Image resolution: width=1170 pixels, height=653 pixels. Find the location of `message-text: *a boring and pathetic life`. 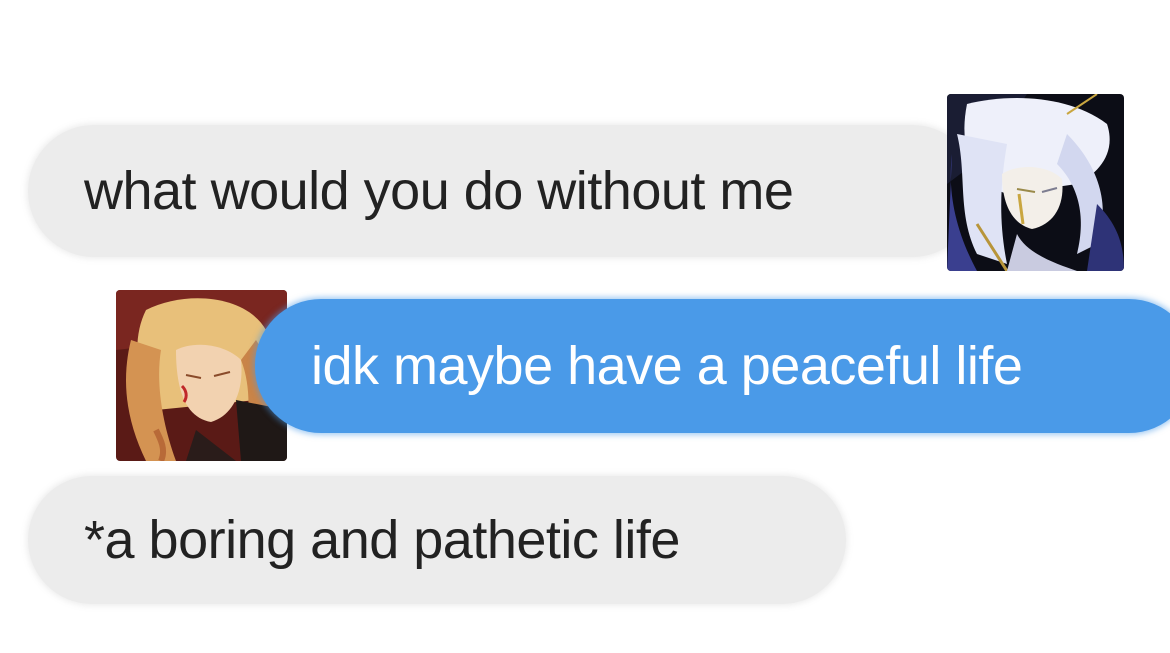

message-text: *a boring and pathetic life is located at coordinates (382, 540).